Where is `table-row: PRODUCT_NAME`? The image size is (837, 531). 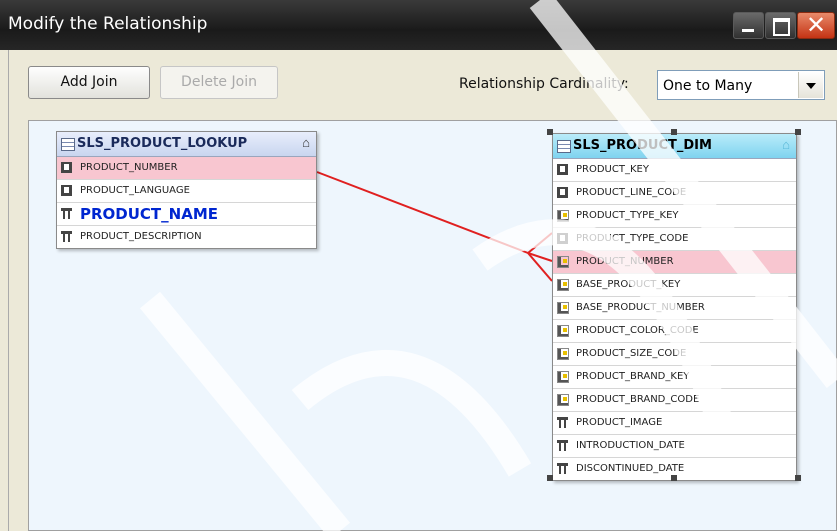 table-row: PRODUCT_NAME is located at coordinates (186, 214).